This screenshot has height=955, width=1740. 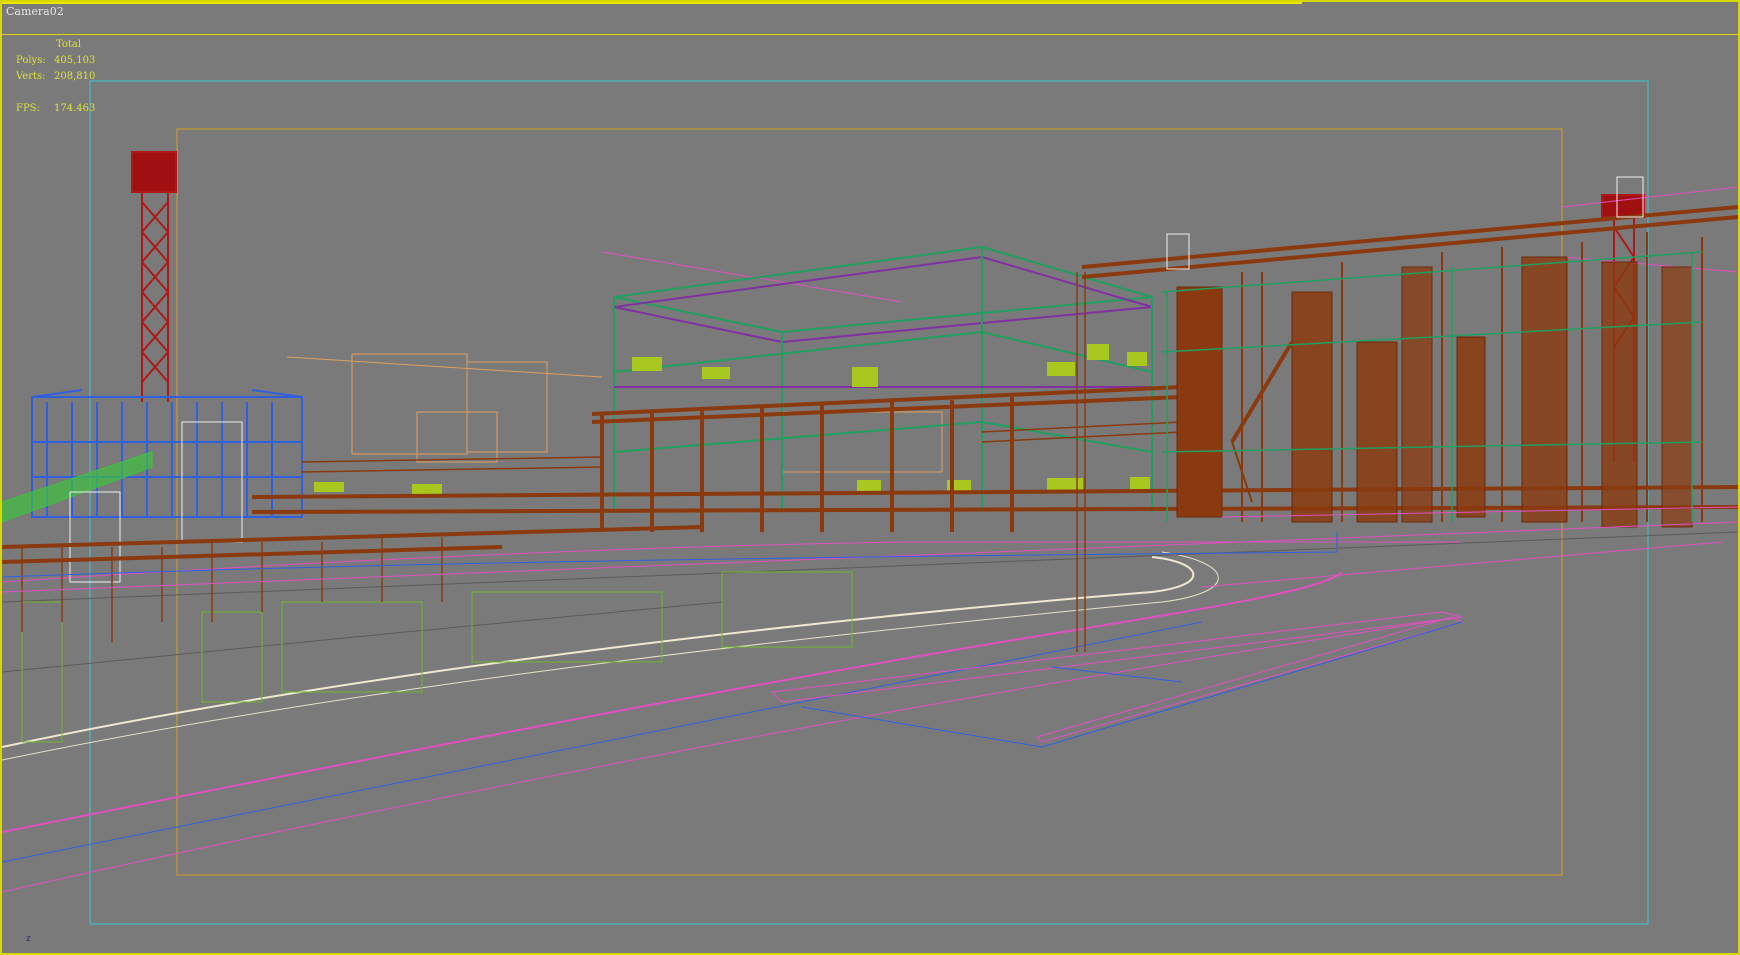 What do you see at coordinates (56, 108) in the screenshot?
I see `stats-fps: FPS: 174.463` at bounding box center [56, 108].